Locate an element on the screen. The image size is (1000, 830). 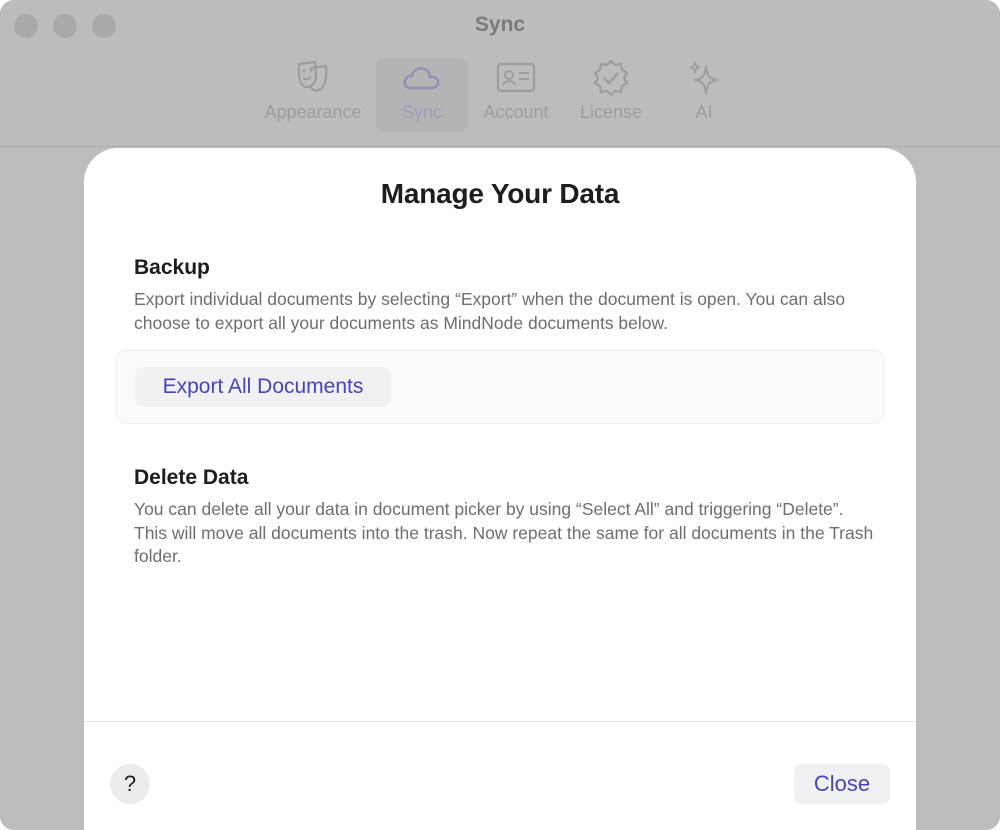
help-button: ? is located at coordinates (130, 784).